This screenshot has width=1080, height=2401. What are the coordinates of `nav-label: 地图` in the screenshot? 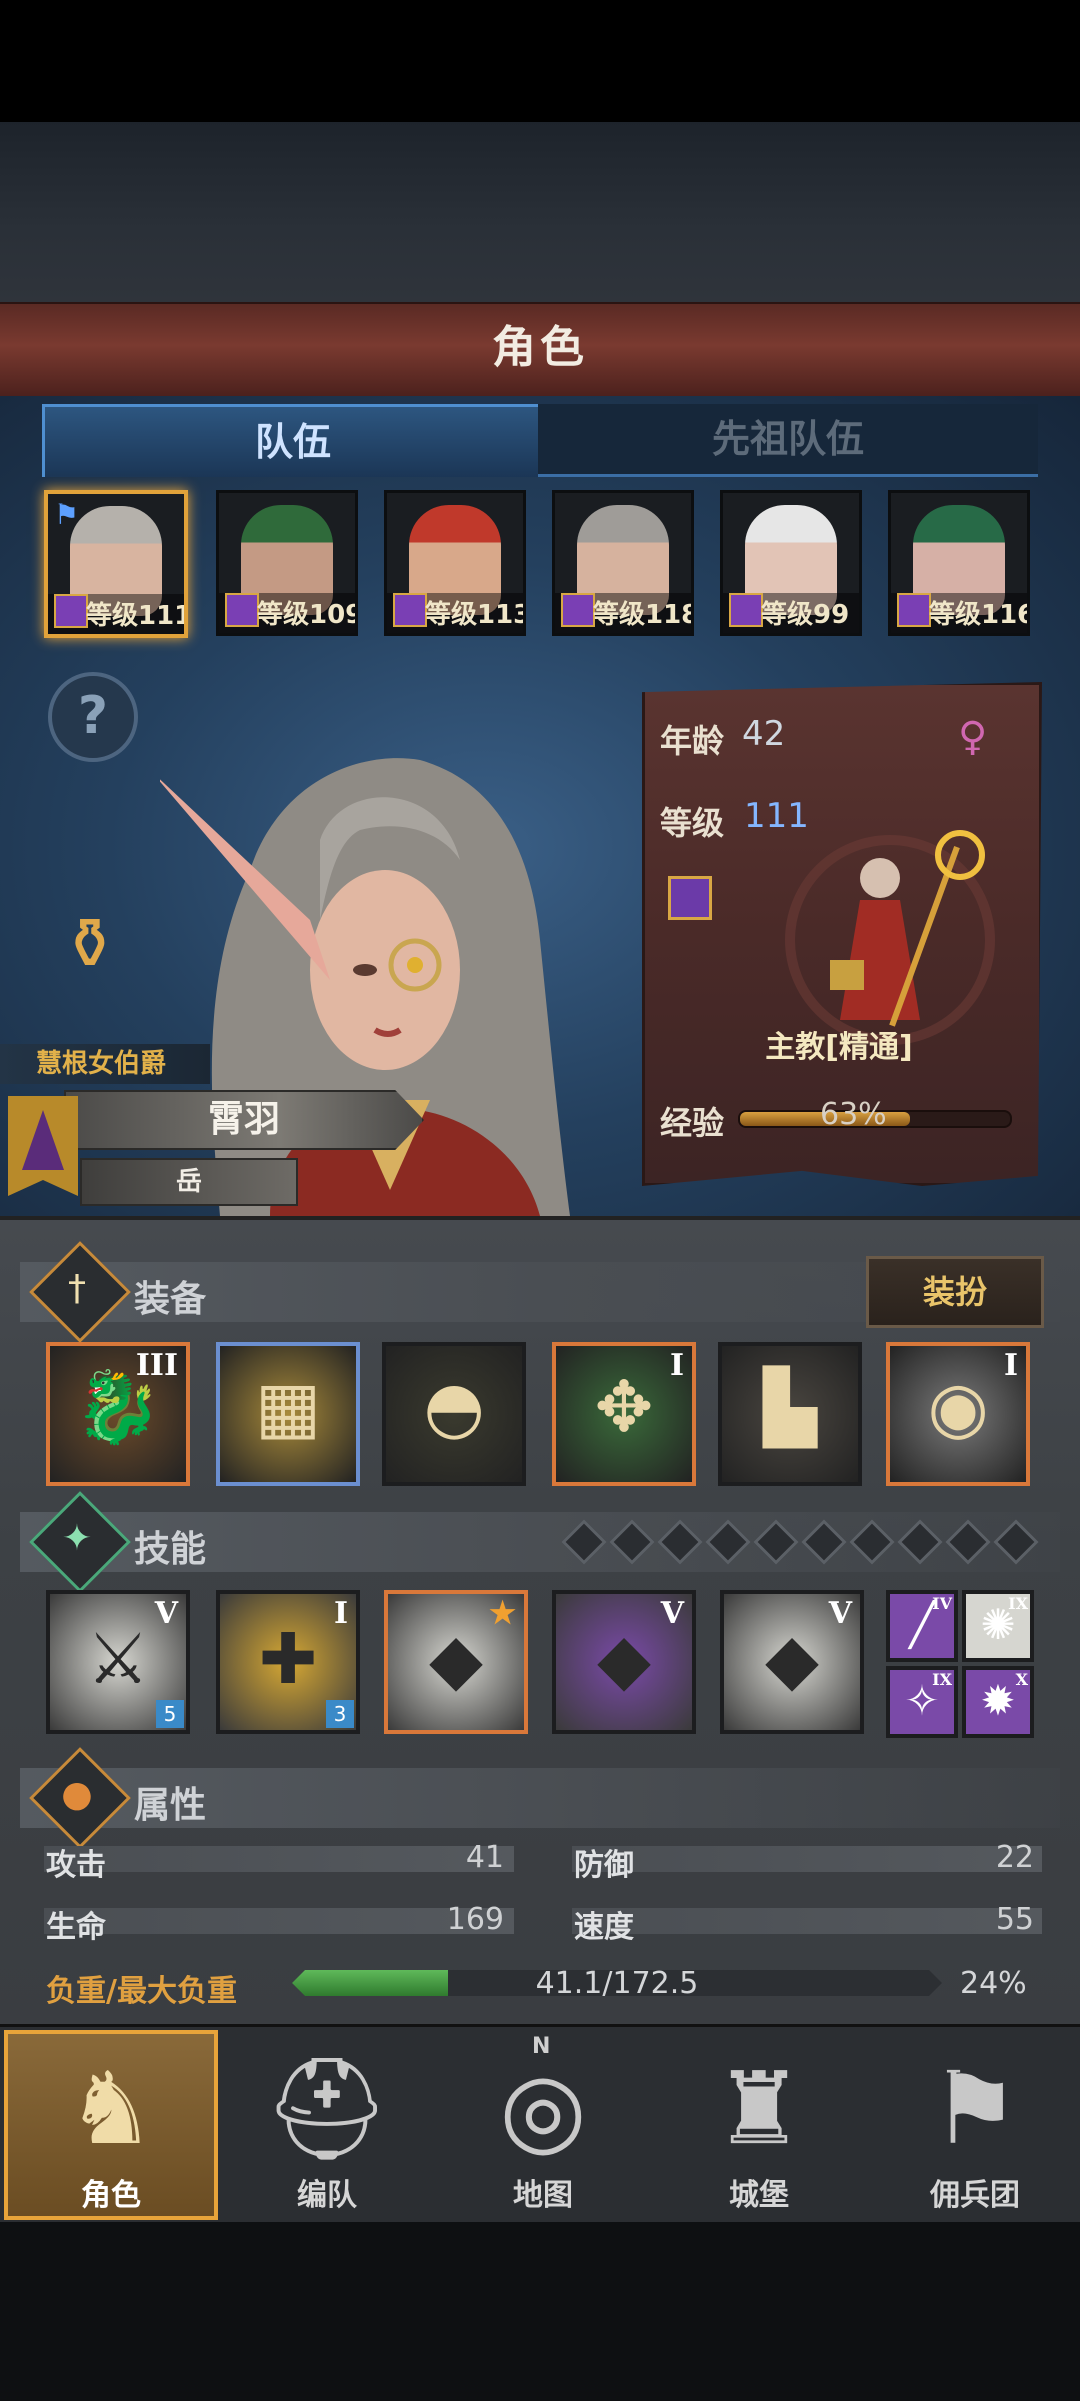 It's located at (543, 2195).